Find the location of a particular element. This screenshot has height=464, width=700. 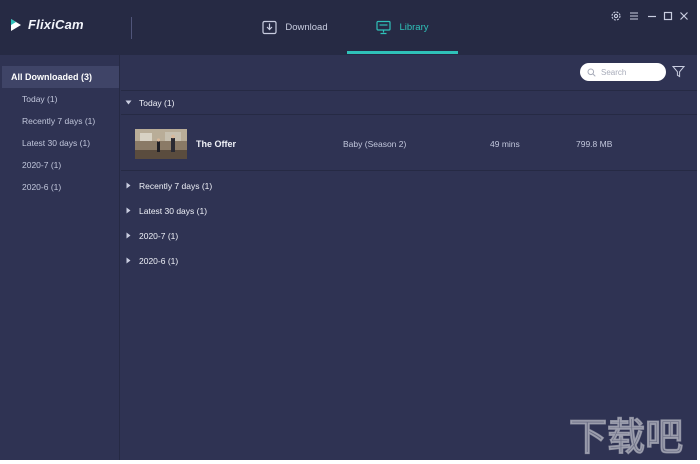

active-tab-indicator is located at coordinates (402, 52).